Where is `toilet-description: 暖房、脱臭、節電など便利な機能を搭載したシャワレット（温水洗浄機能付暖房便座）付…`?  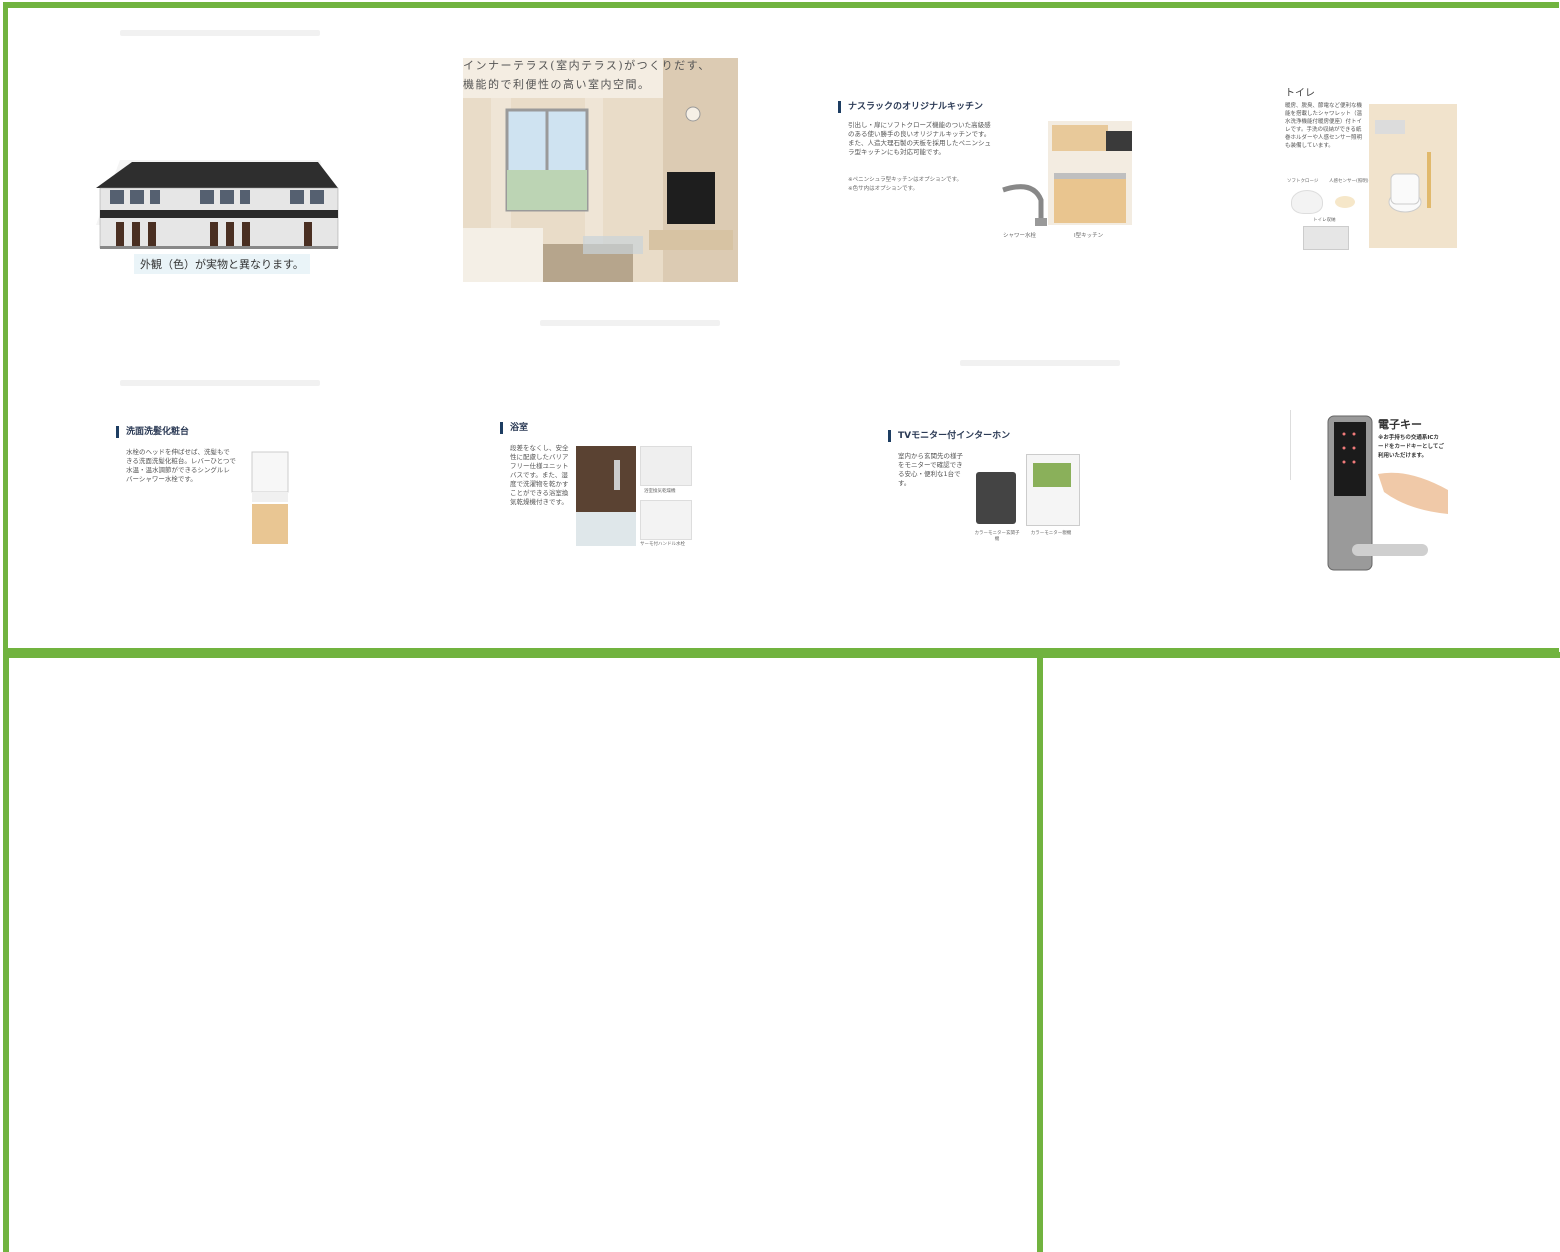 toilet-description: 暖房、脱臭、節電など便利な機能を搭載したシャワレット（温水洗浄機能付暖房便座）付… is located at coordinates (1324, 126).